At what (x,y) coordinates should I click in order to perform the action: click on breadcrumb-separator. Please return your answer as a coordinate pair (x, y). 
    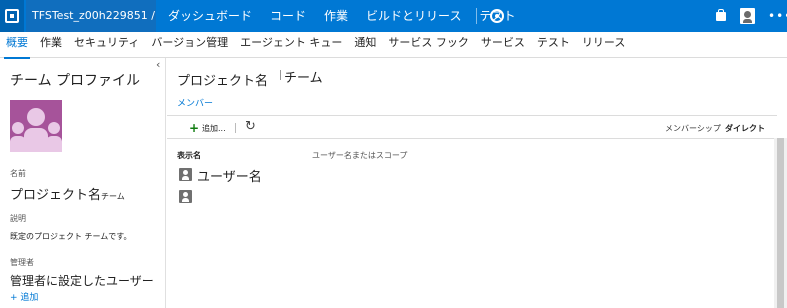
    Looking at the image, I should click on (280, 75).